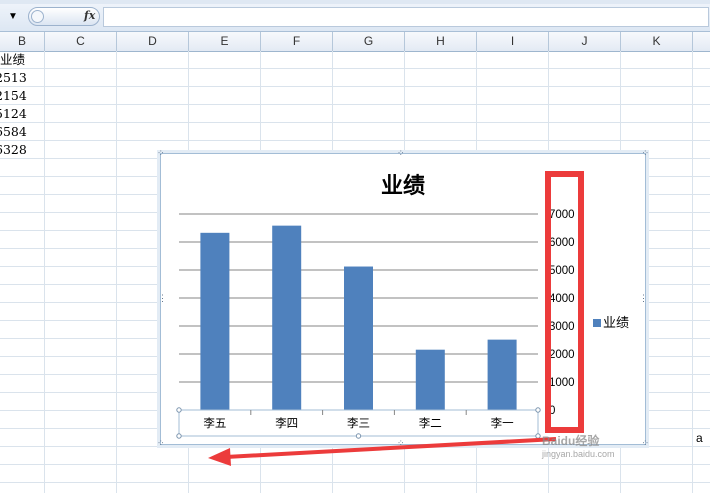 This screenshot has height=493, width=710. I want to click on insert-function-button: fx, so click(89, 15).